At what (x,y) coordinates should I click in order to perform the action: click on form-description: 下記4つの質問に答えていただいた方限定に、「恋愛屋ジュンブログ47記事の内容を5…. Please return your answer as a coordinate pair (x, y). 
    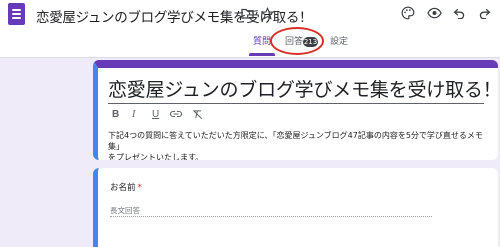
    Looking at the image, I should click on (300, 145).